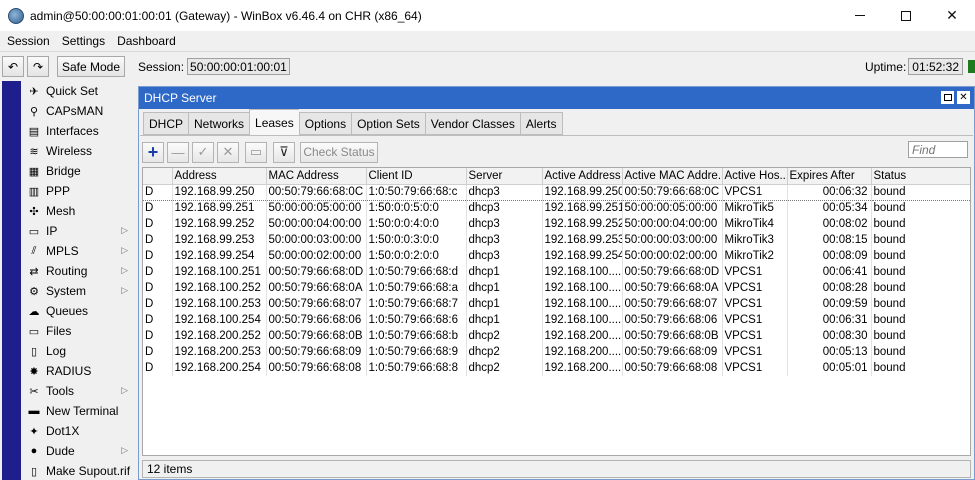 Image resolution: width=975 pixels, height=480 pixels. What do you see at coordinates (672, 288) in the screenshot?
I see `table-cell: 00:50:79:66:68:0A` at bounding box center [672, 288].